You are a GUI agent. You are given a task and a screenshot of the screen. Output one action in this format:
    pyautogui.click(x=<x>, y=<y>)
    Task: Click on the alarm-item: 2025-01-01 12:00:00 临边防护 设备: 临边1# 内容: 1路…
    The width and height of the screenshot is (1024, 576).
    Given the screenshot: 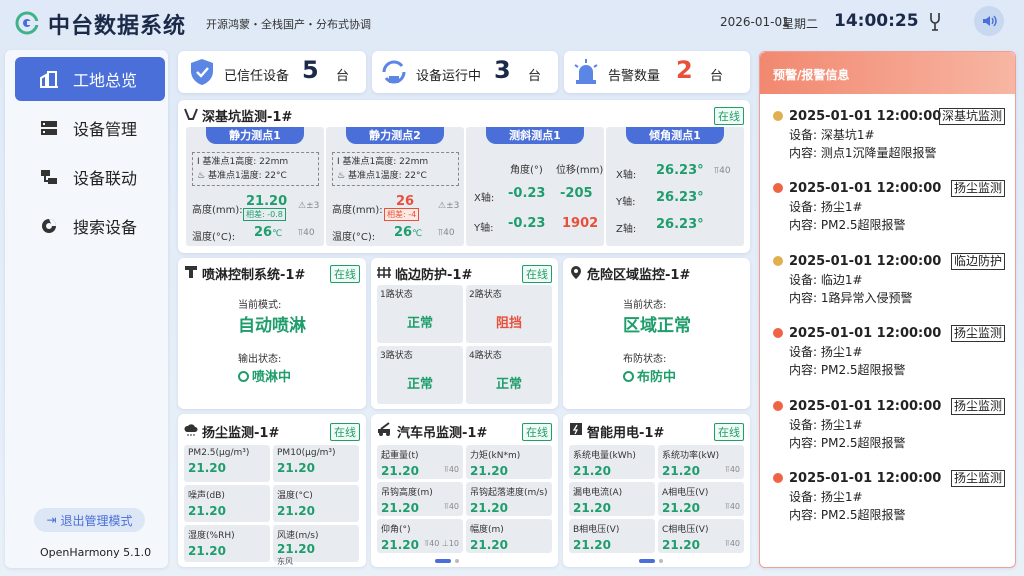 What is the action you would take?
    pyautogui.click(x=889, y=280)
    